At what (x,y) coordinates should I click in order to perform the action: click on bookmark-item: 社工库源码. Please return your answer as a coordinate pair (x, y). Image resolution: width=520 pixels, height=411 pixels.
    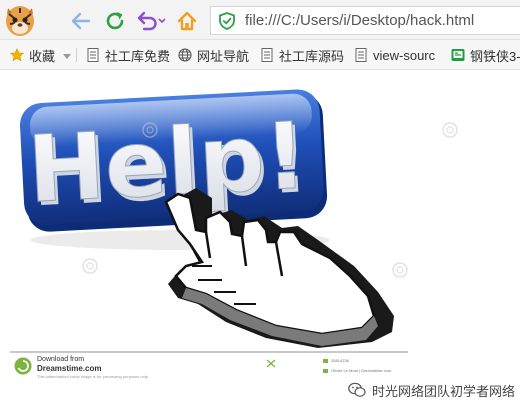
    Looking at the image, I should click on (302, 55).